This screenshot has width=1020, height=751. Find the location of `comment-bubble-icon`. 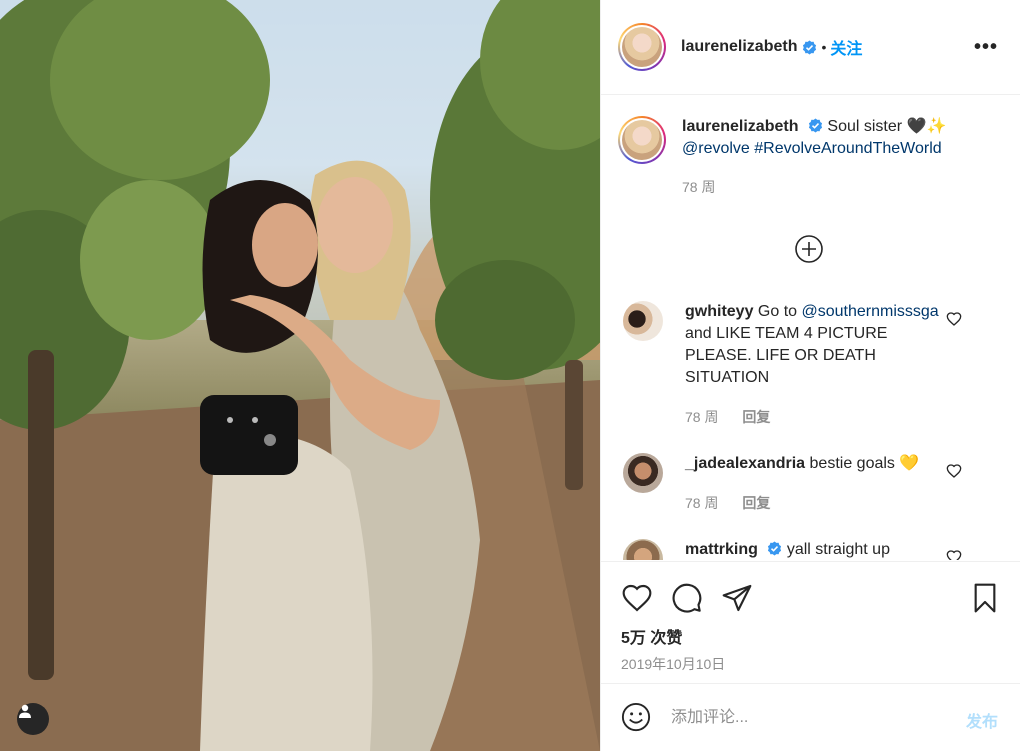

comment-bubble-icon is located at coordinates (687, 598).